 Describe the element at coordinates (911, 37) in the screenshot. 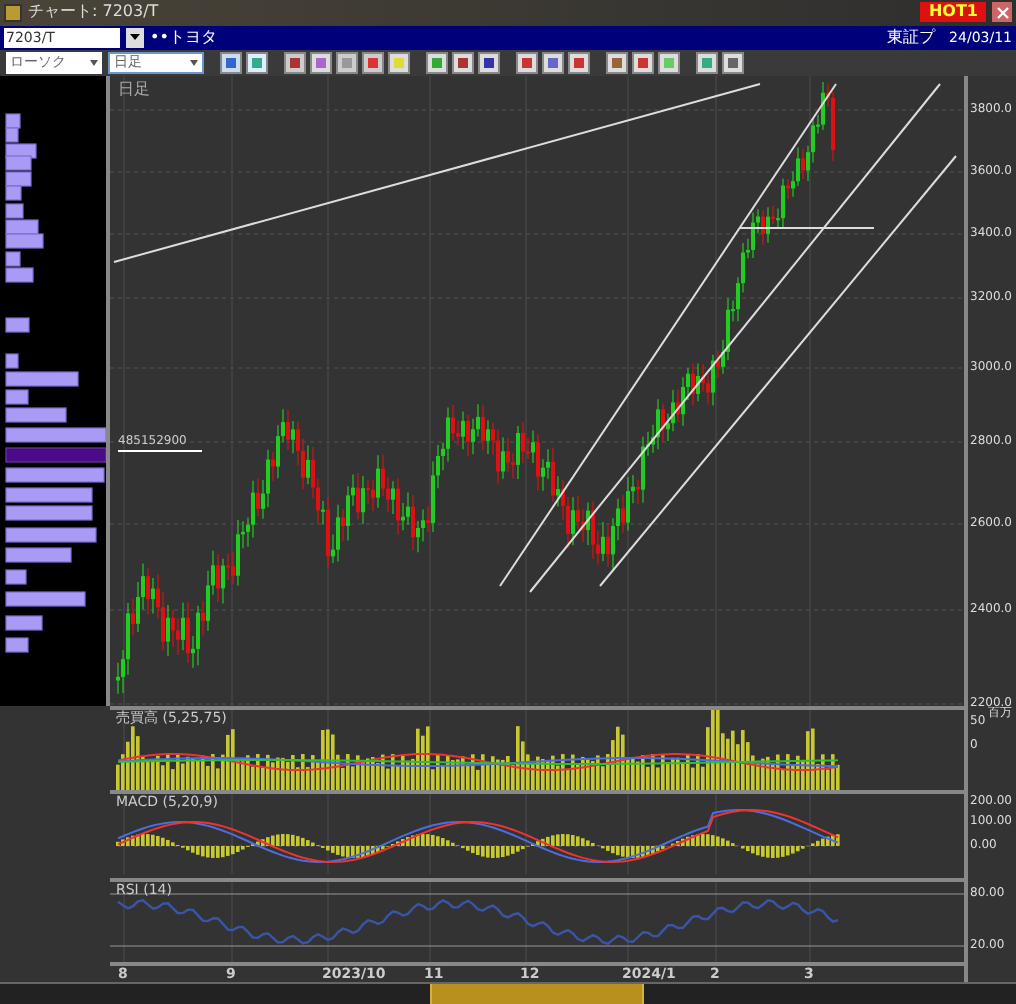

I see `market-label: 東証プ` at that location.